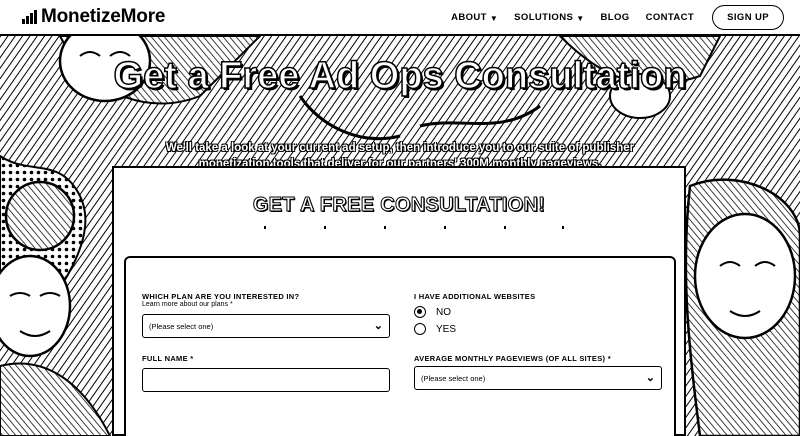  I want to click on main-nav: ABOUT ▼ SOLUTIONS ▼ BLOG CONTACT SIGN UP, so click(613, 17).